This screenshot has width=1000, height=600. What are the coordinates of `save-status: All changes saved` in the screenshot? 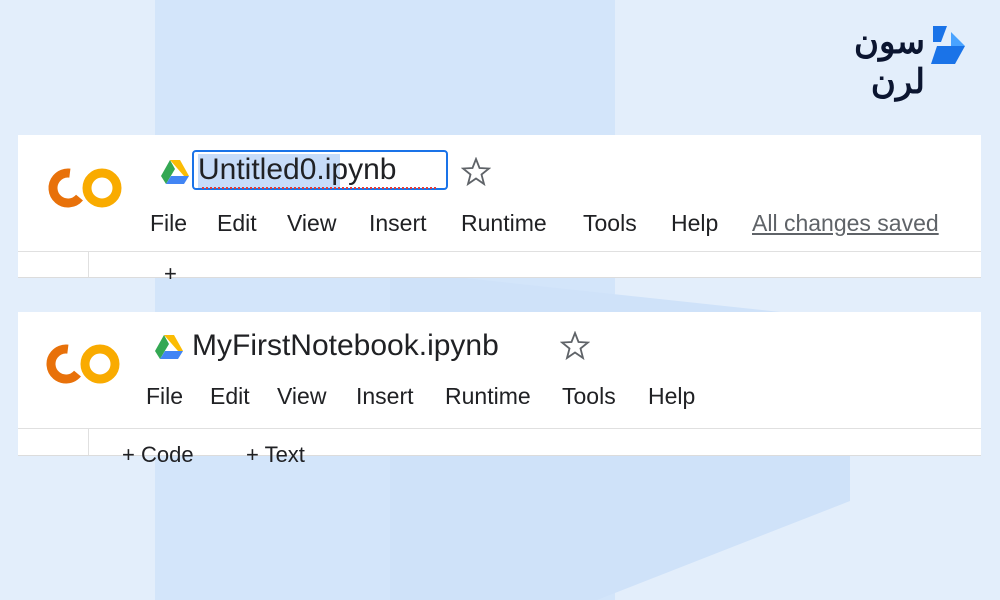 It's located at (845, 223).